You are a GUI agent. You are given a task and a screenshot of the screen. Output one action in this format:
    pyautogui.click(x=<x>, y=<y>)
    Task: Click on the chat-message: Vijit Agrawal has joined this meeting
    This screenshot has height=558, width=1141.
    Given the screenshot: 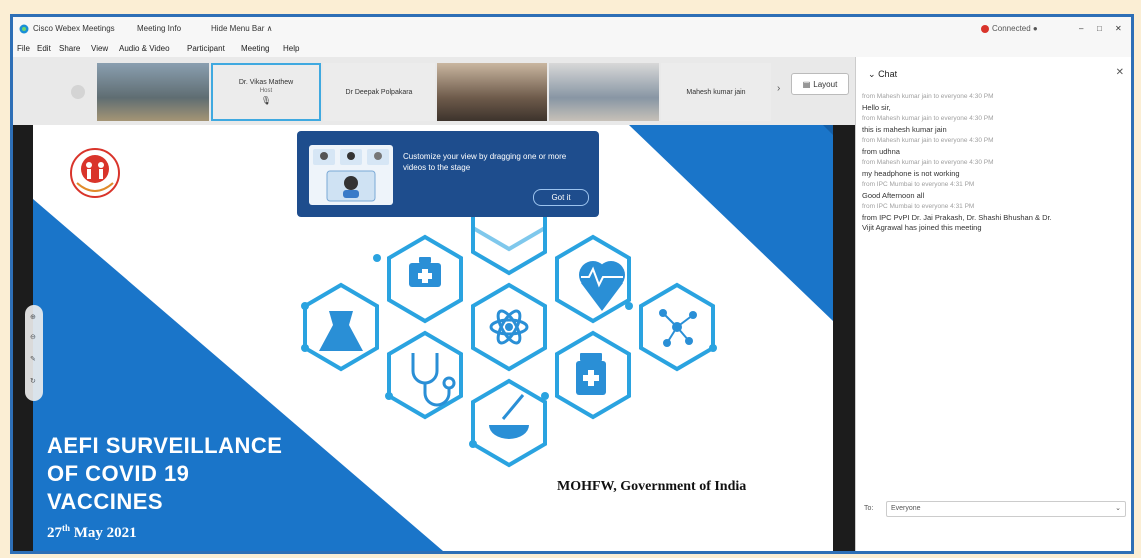 What is the action you would take?
    pyautogui.click(x=922, y=227)
    